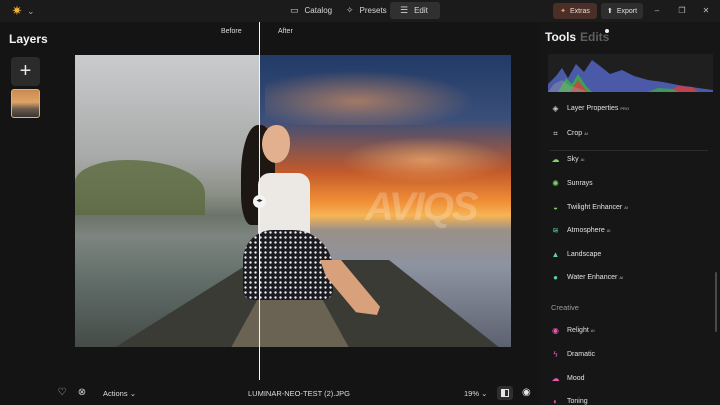 The image size is (720, 405). Describe the element at coordinates (595, 207) in the screenshot. I see `tool-label: Twilight Enhancer` at that location.